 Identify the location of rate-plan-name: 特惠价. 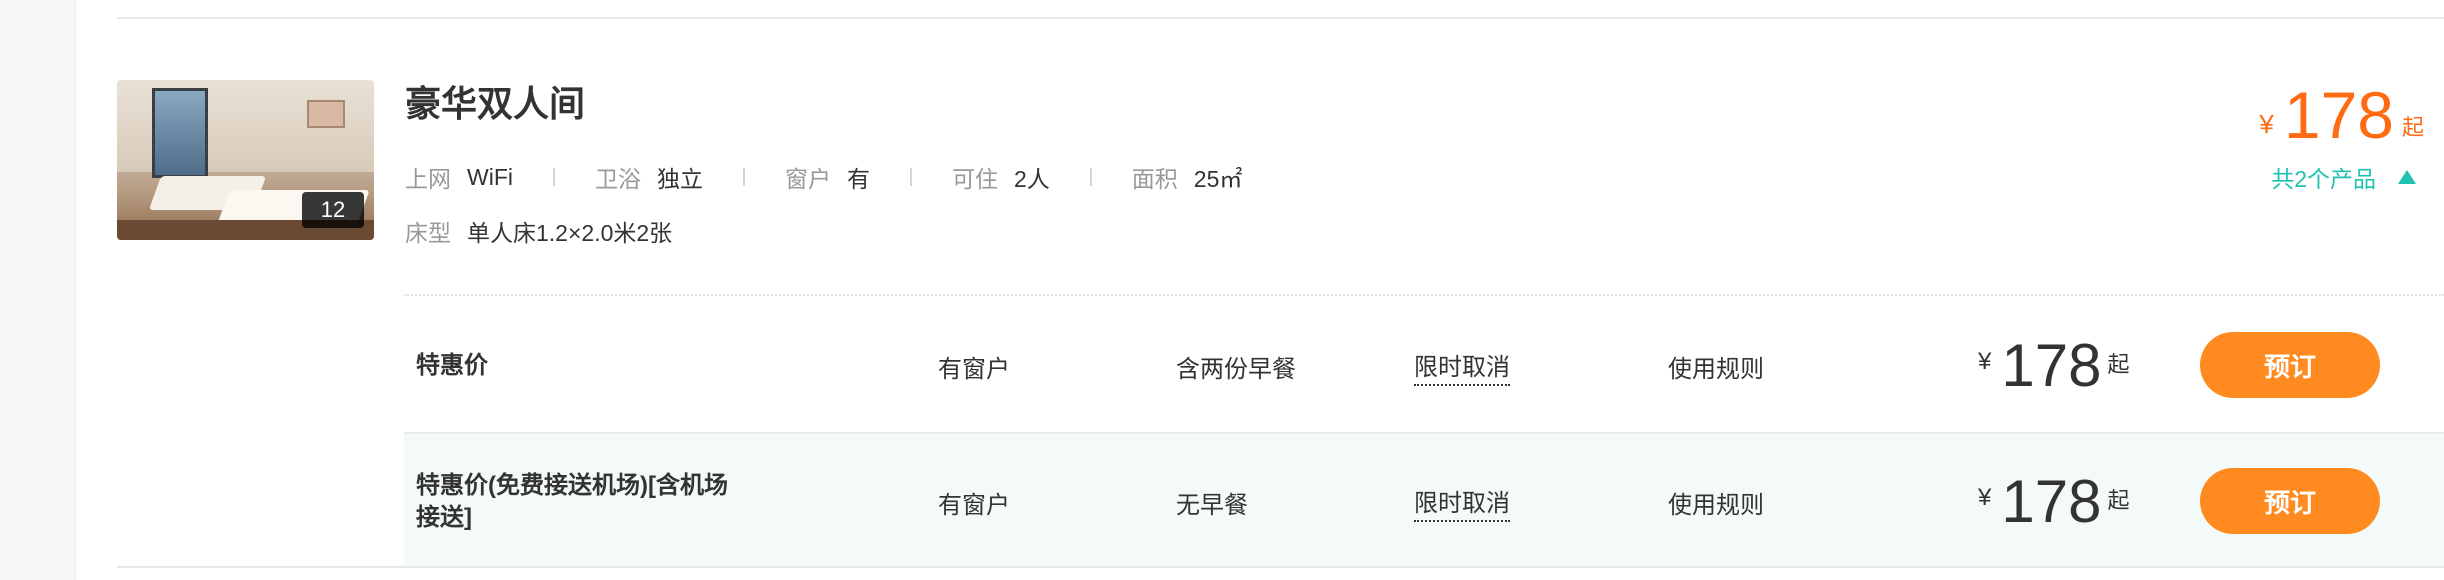
(452, 365).